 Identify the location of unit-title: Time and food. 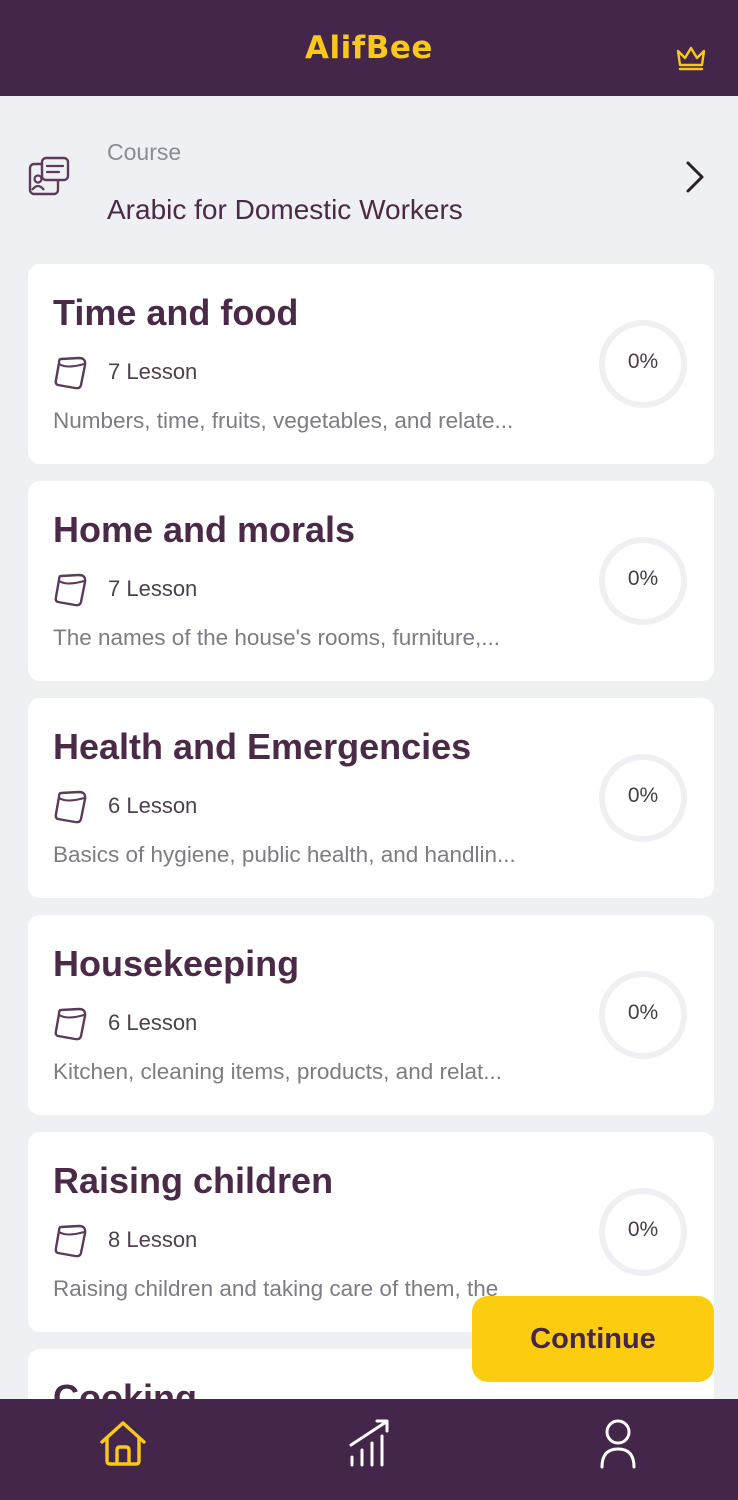
(176, 312).